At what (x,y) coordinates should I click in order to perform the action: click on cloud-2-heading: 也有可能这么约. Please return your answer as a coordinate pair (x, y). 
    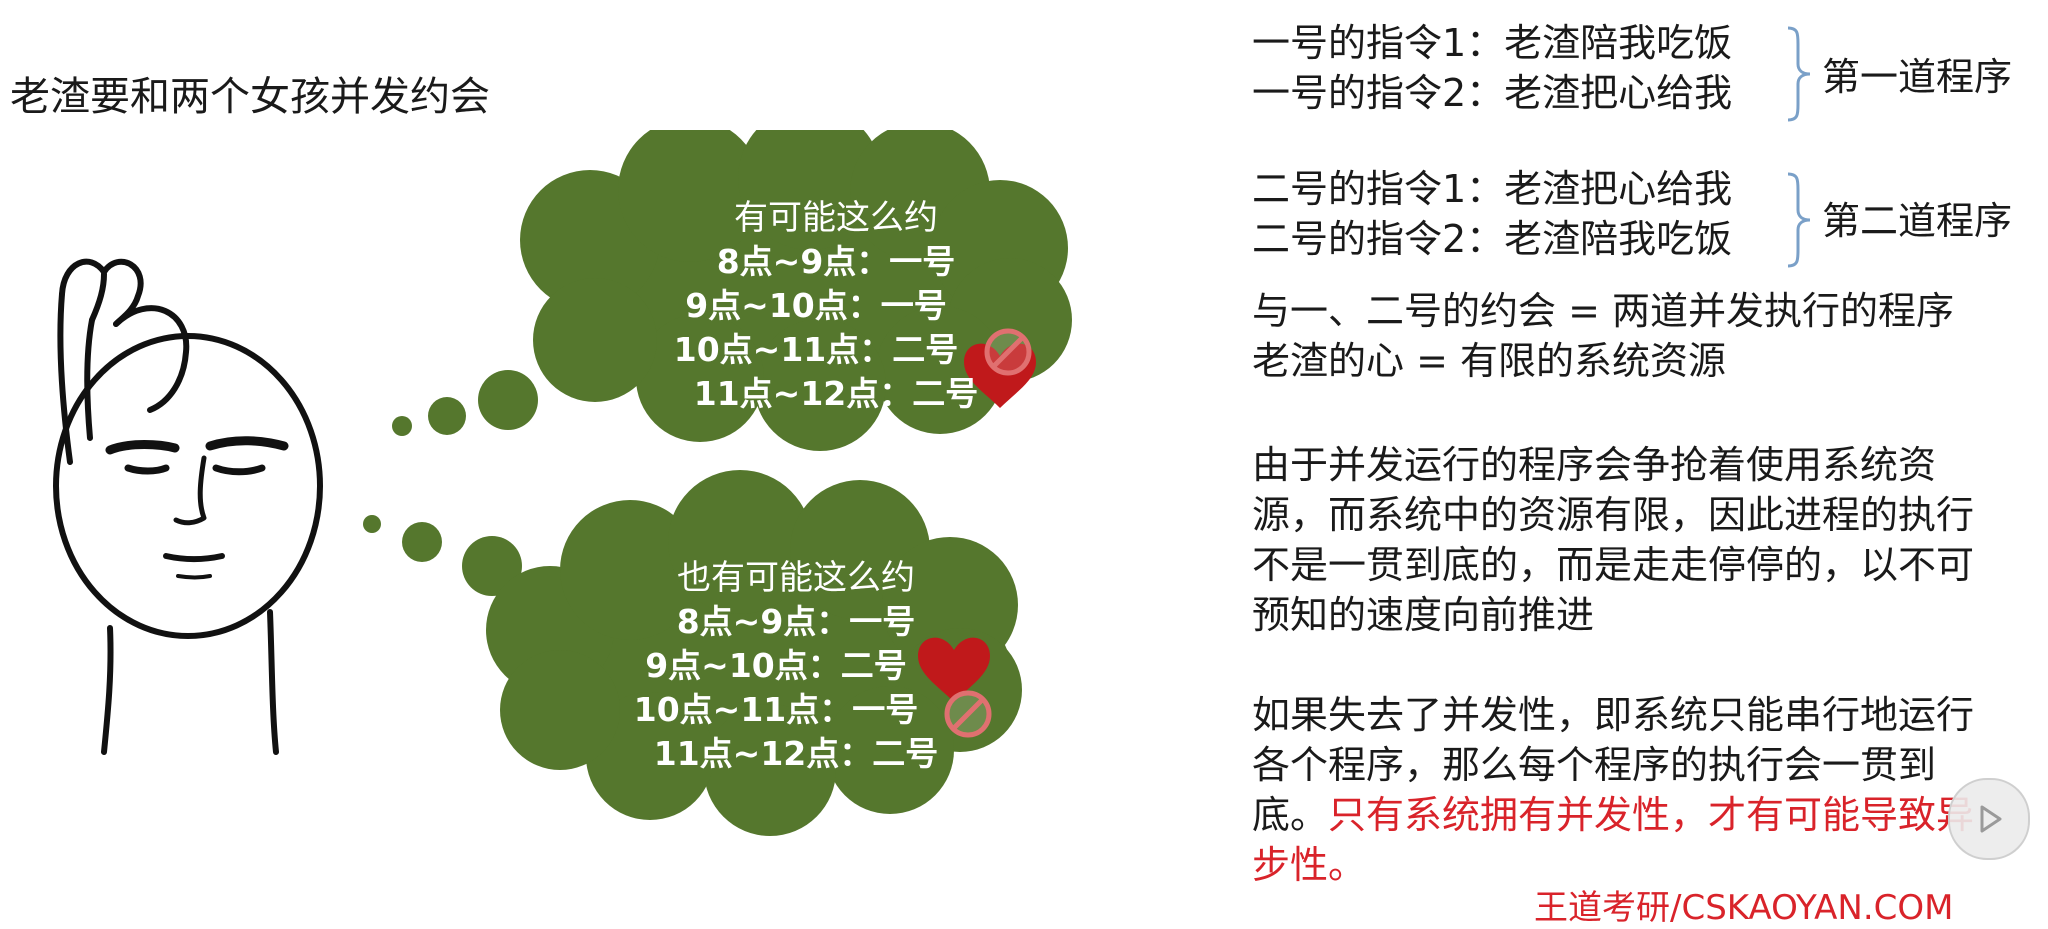
    Looking at the image, I should click on (796, 578).